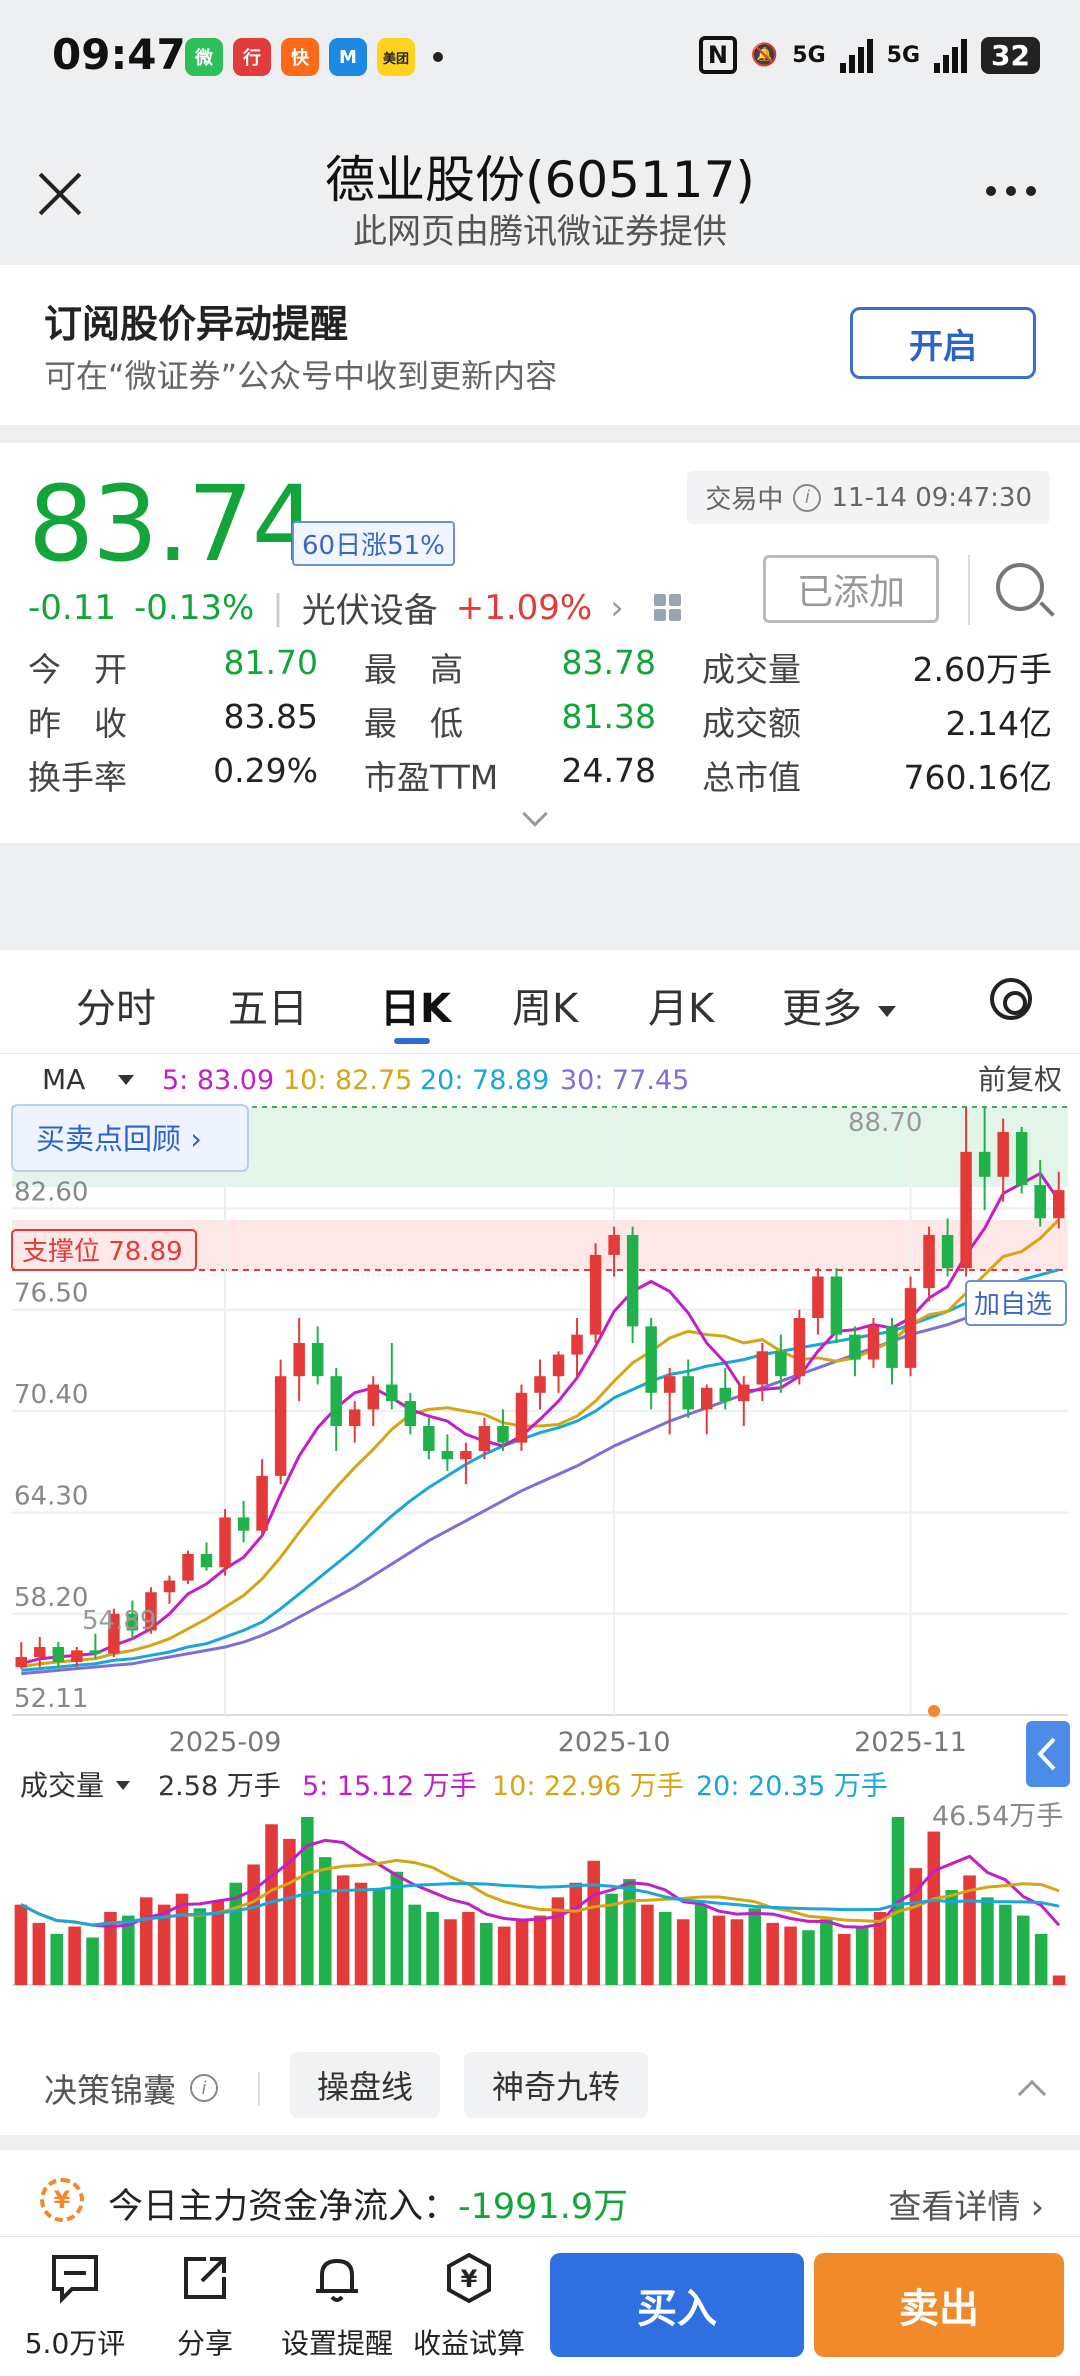 This screenshot has height=2376, width=1080. I want to click on comments-button: 5.0万评, so click(75, 2306).